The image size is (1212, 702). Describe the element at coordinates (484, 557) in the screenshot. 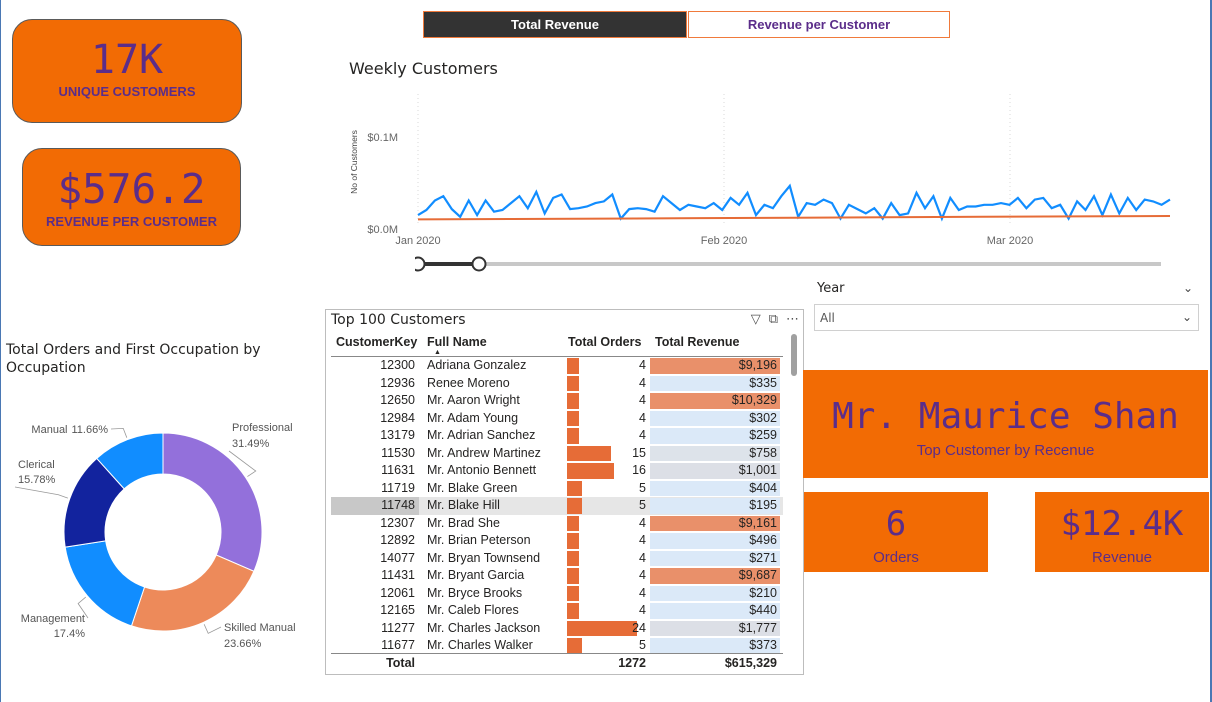

I see `cell-full-name: Mr. Bryan Townsend` at that location.